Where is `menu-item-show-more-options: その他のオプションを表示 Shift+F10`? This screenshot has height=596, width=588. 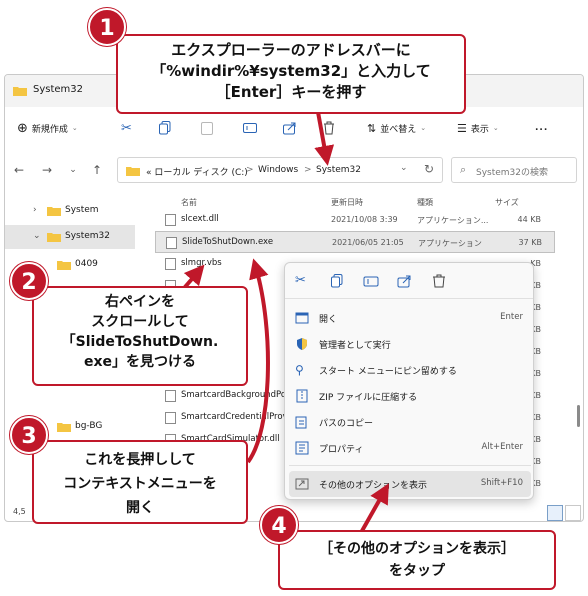 menu-item-show-more-options: その他のオプションを表示 Shift+F10 is located at coordinates (410, 484).